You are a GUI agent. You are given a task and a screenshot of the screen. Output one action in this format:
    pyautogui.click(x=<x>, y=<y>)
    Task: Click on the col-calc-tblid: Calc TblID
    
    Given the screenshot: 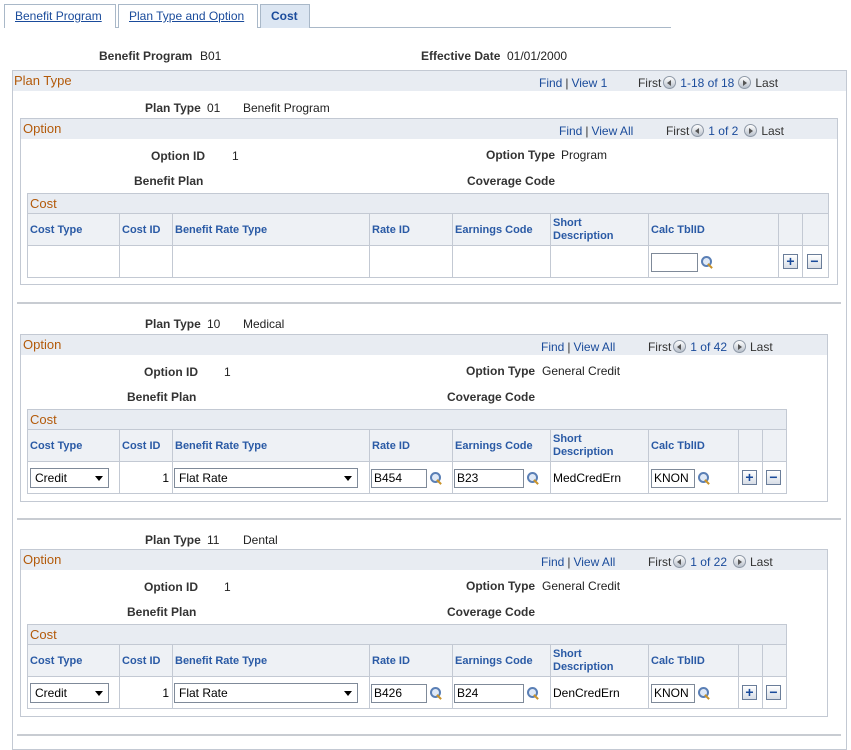 What is the action you would take?
    pyautogui.click(x=694, y=661)
    